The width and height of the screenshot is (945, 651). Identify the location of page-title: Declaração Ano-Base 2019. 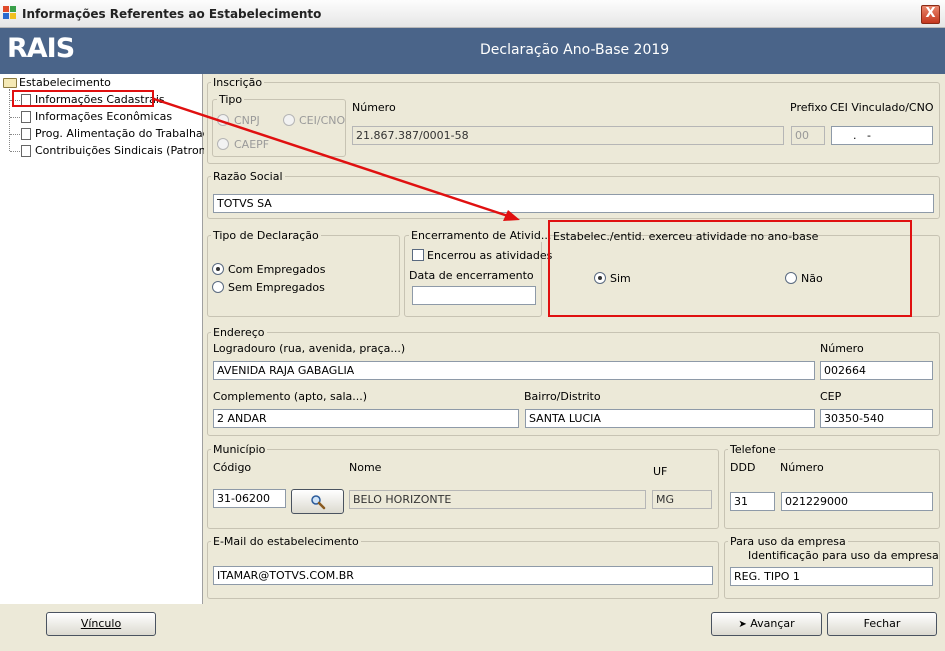
(575, 50).